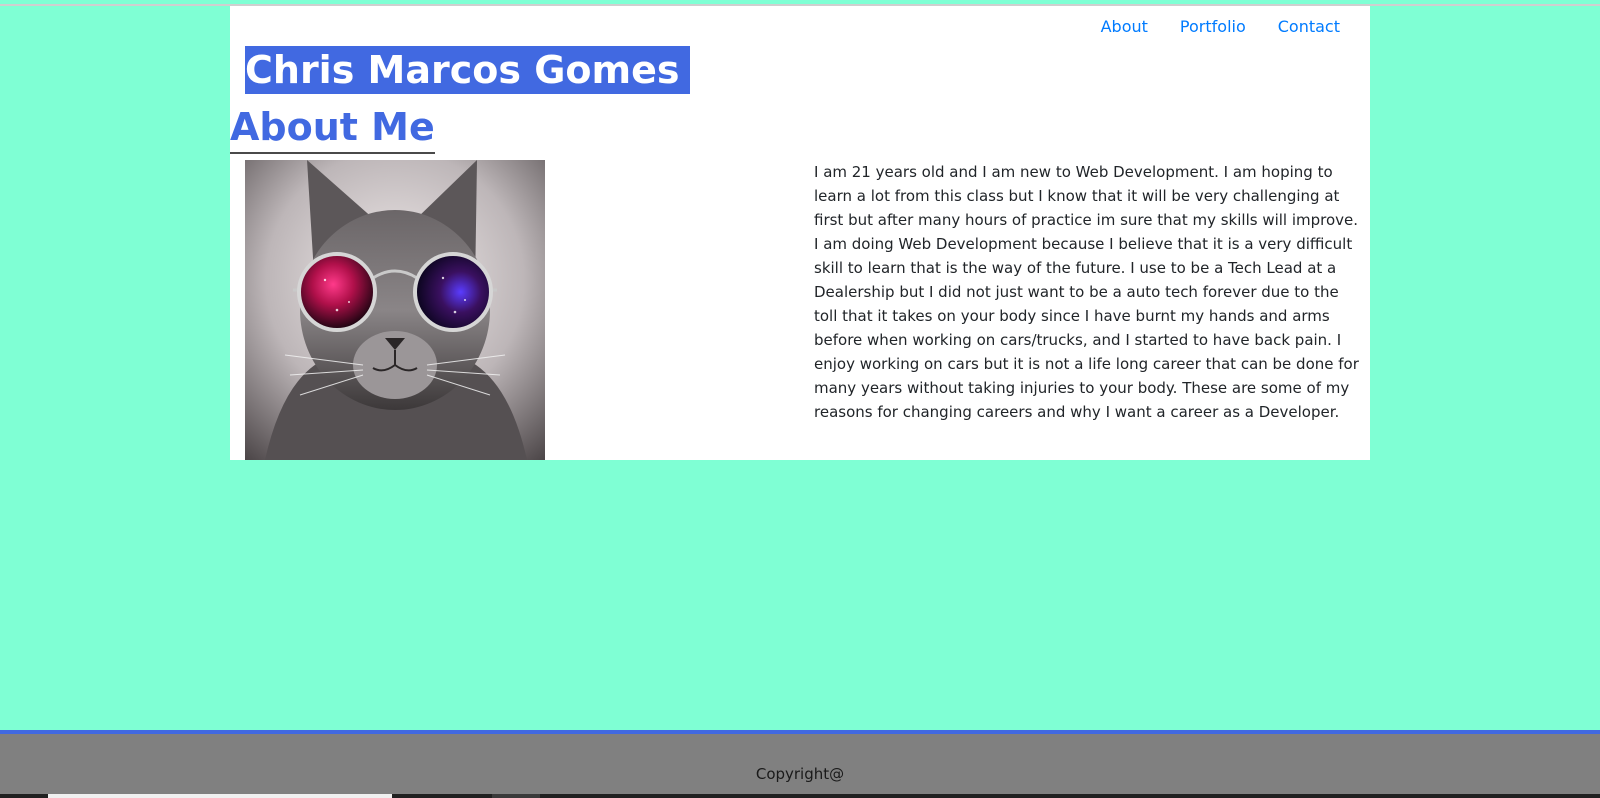  What do you see at coordinates (1309, 27) in the screenshot?
I see `nav-link-contact: Contact` at bounding box center [1309, 27].